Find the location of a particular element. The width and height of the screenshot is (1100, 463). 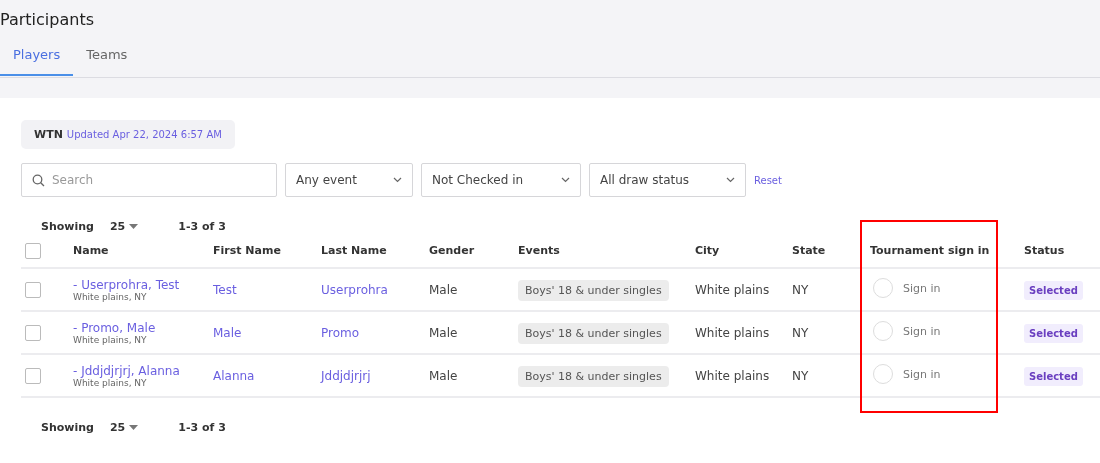

page-title: Participants is located at coordinates (47, 20).